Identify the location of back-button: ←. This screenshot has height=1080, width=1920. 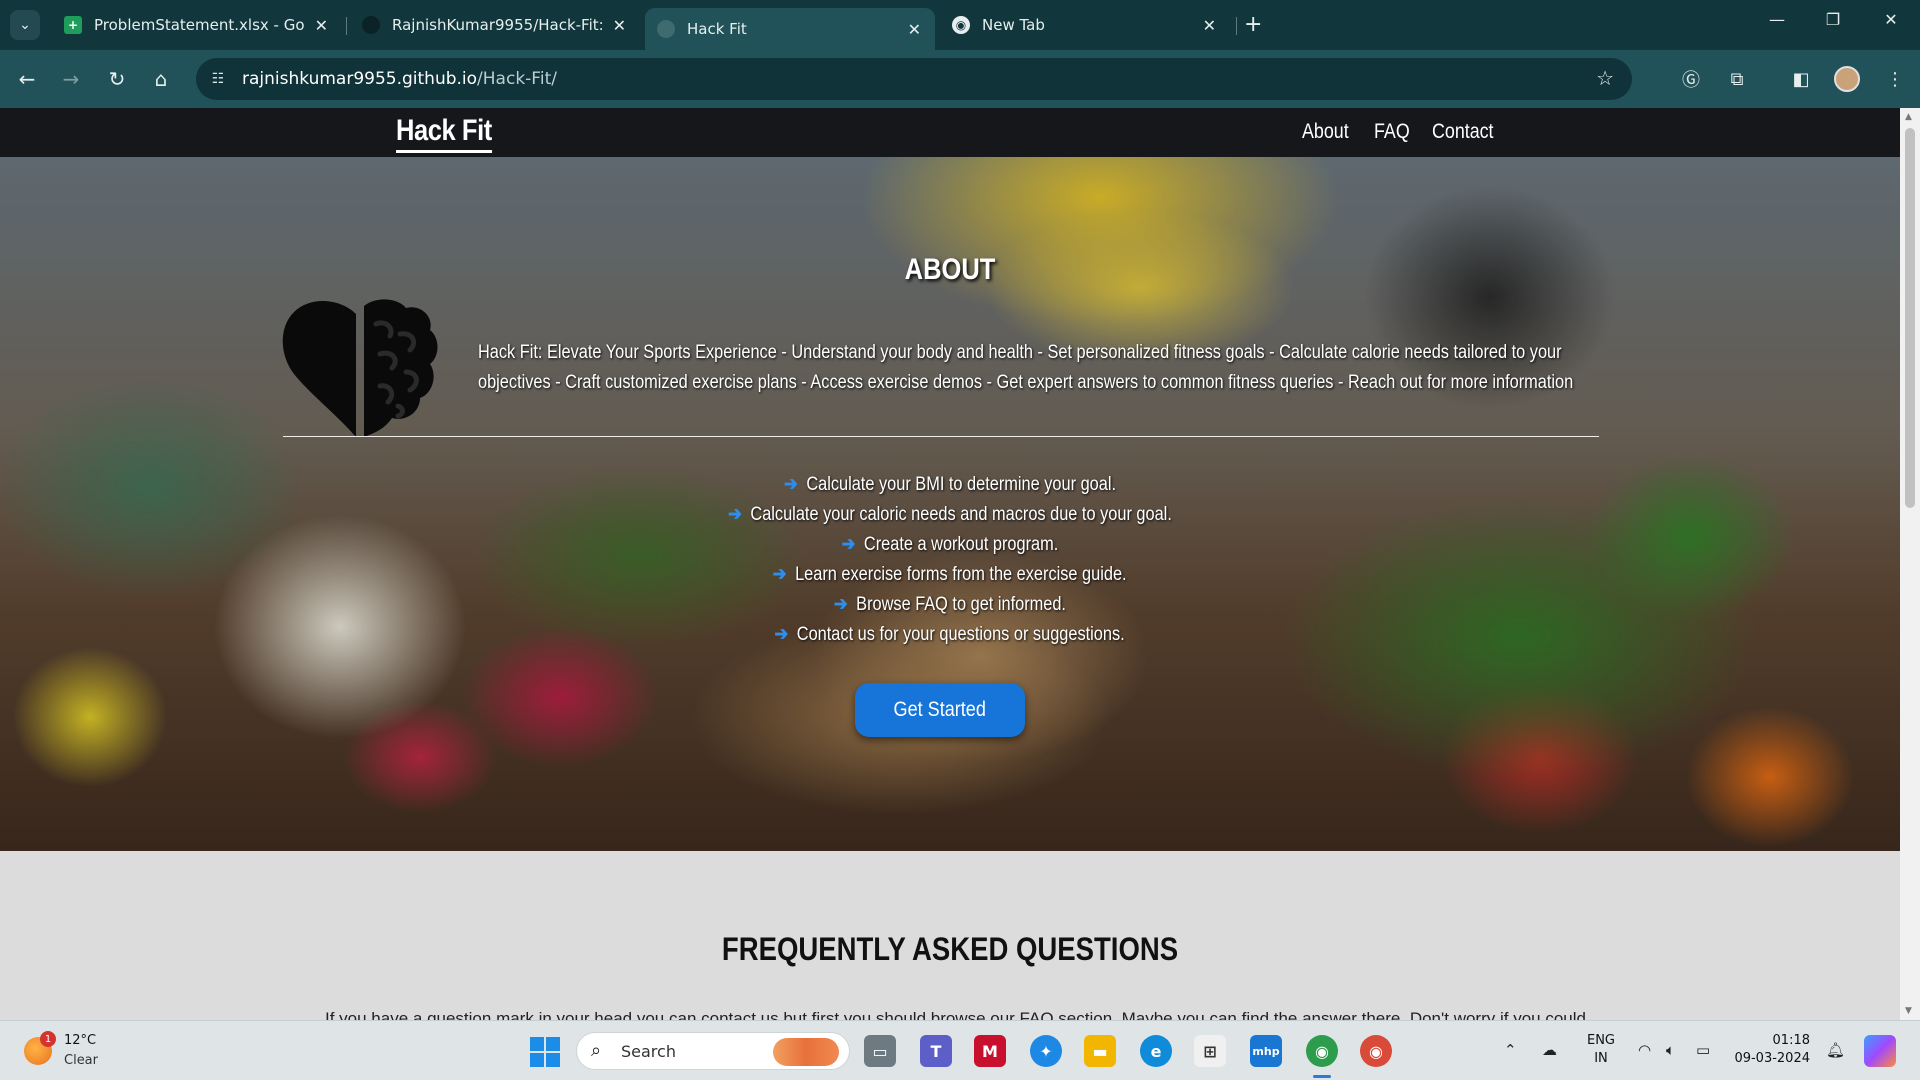
(27, 79).